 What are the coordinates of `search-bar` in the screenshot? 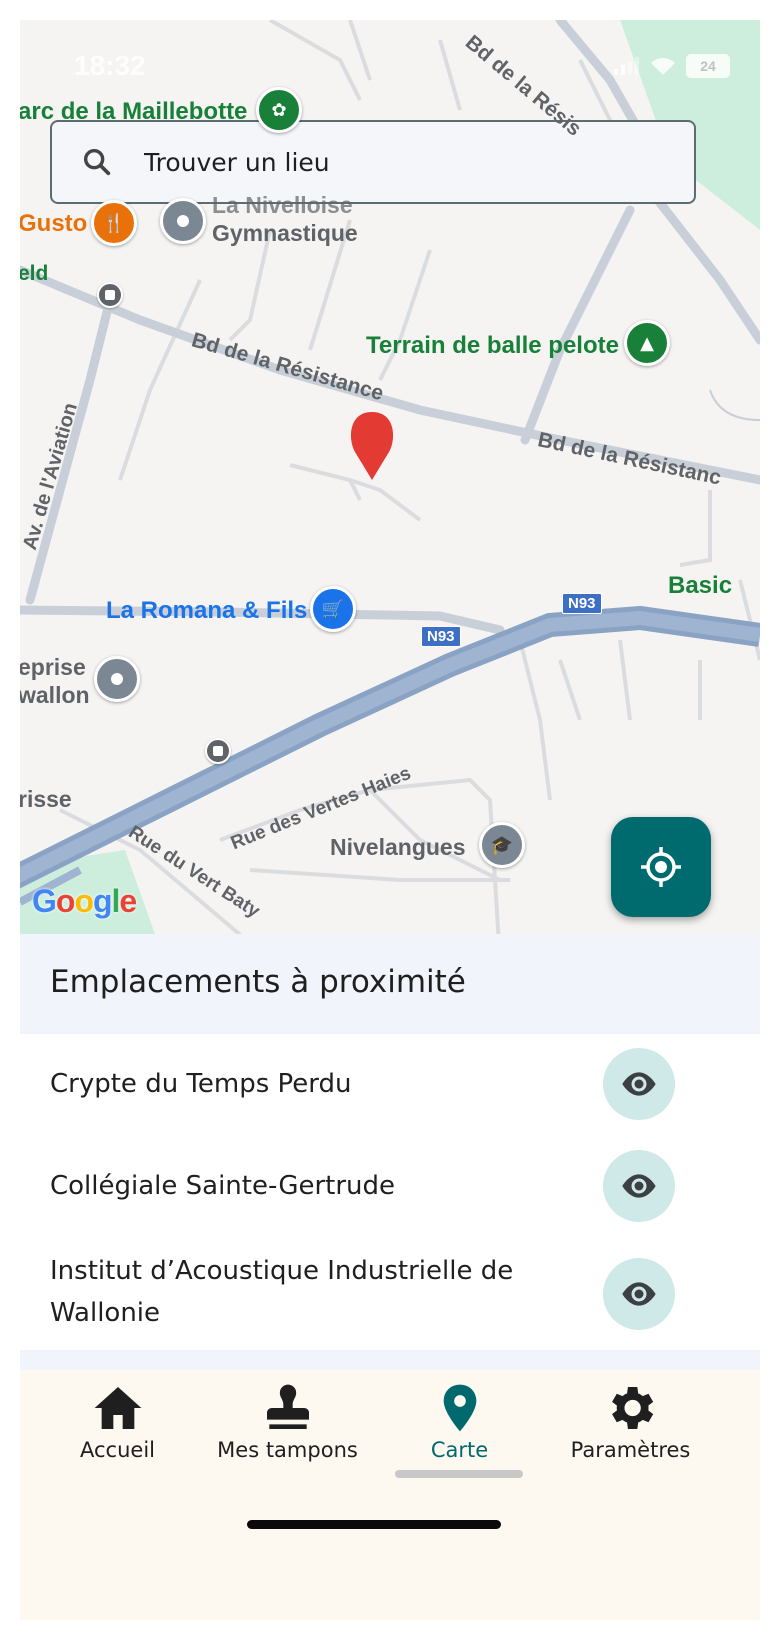 It's located at (373, 162).